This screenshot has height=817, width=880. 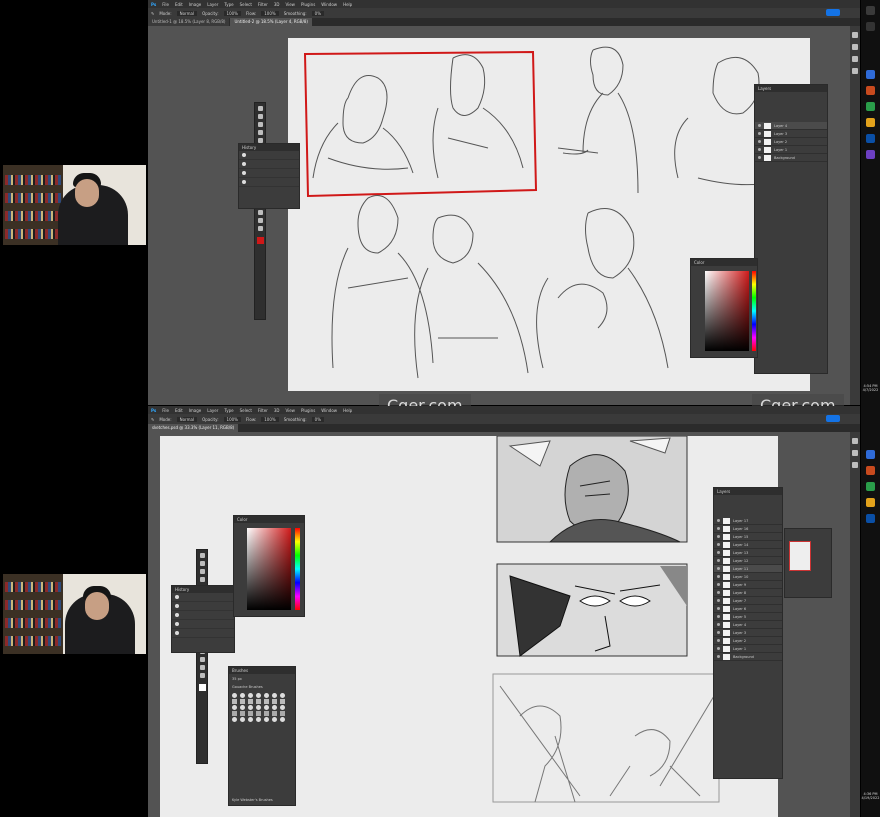 What do you see at coordinates (748, 521) in the screenshot?
I see `layer-row: Layer 17` at bounding box center [748, 521].